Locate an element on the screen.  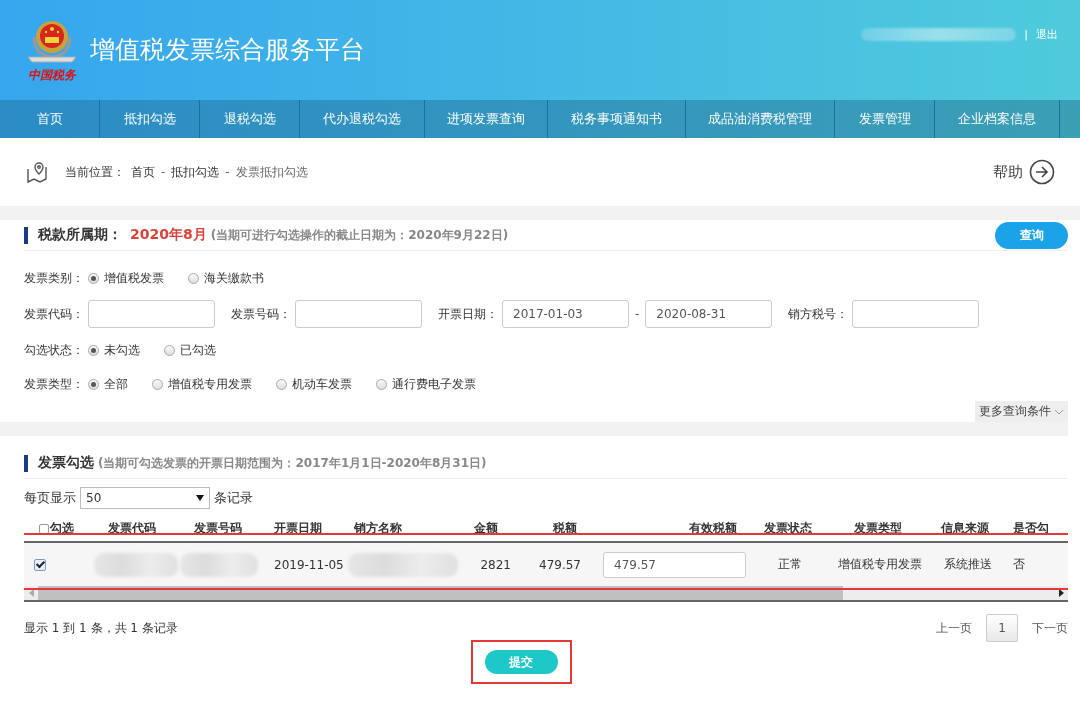
column-header: 发票代码 is located at coordinates (132, 528).